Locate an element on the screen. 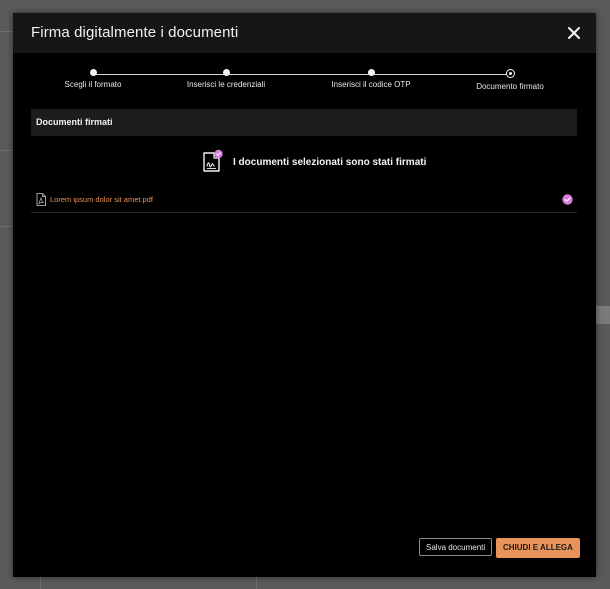  backdrop-panel is located at coordinates (603, 315).